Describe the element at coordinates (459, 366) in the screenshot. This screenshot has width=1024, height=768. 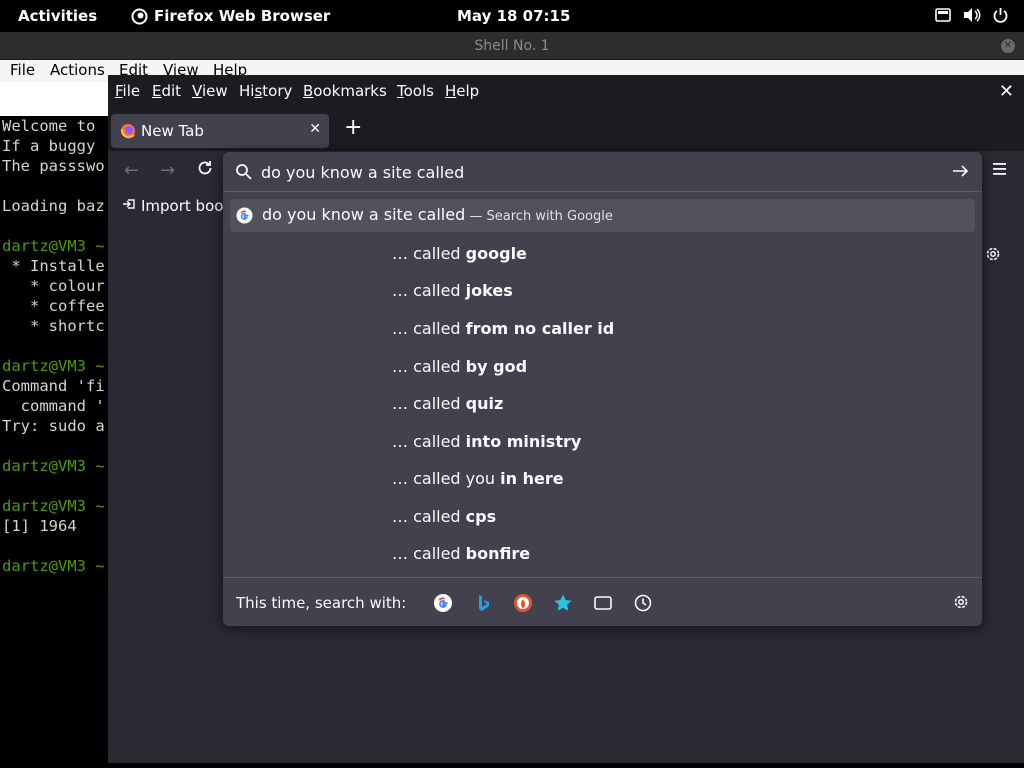
I see `suggestion-item: … called by god` at that location.